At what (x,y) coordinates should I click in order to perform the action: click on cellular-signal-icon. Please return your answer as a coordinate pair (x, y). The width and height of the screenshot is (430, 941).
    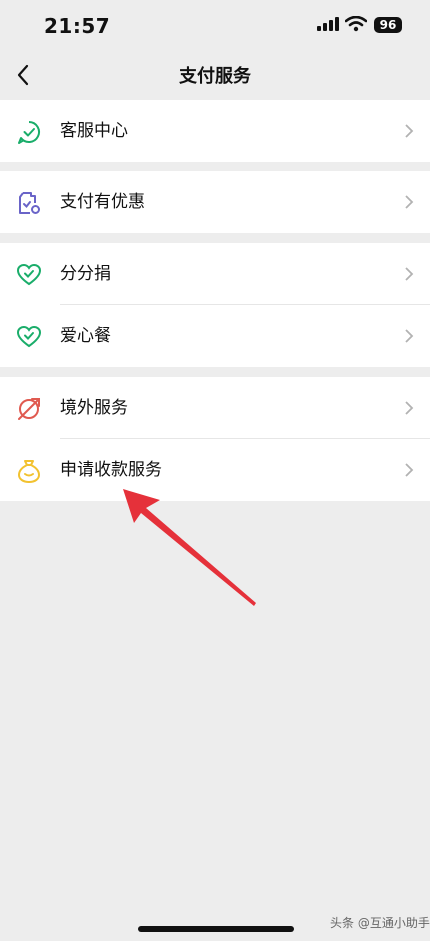
    Looking at the image, I should click on (328, 24).